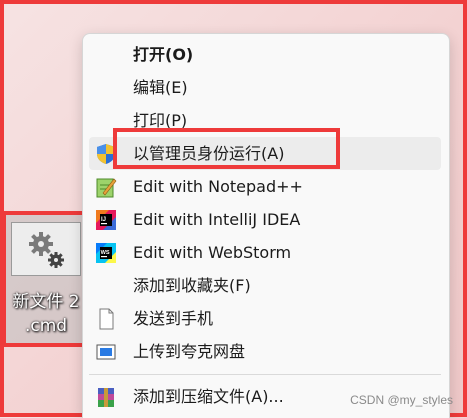 Image resolution: width=467 pixels, height=418 pixels. I want to click on webstorm-icon: WS, so click(106, 253).